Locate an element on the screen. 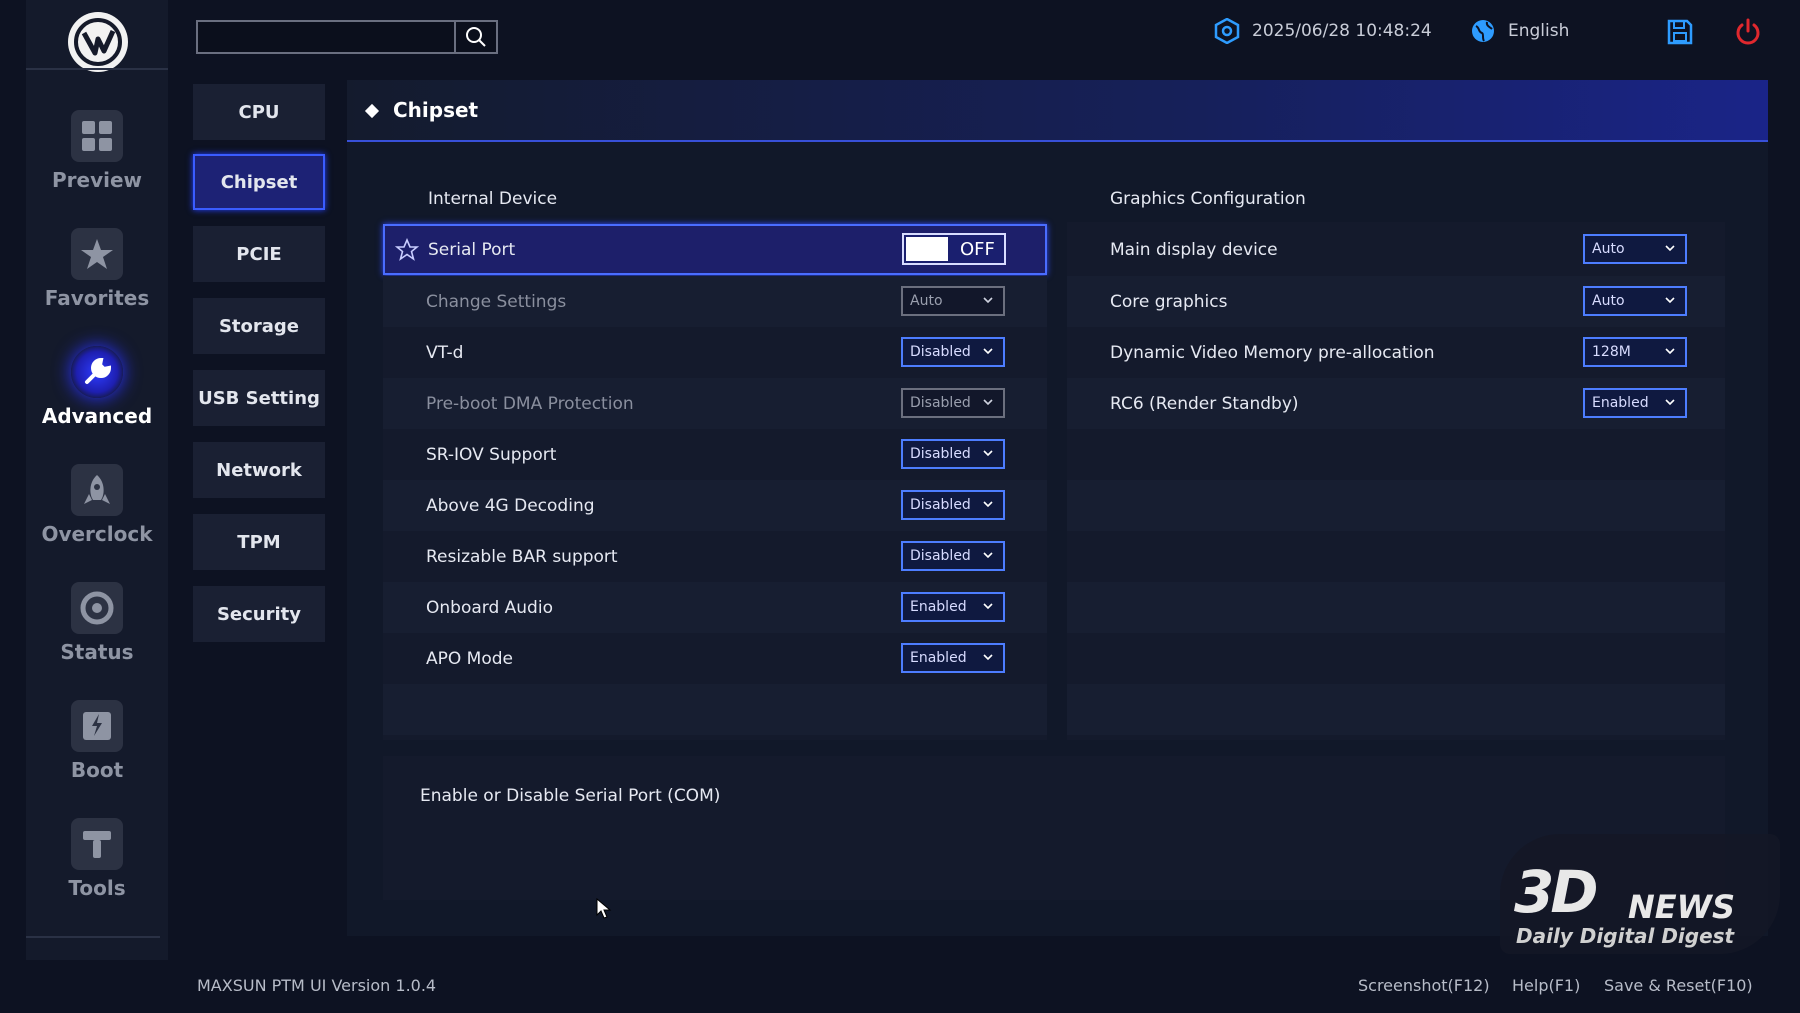  search-button is located at coordinates (475, 37).